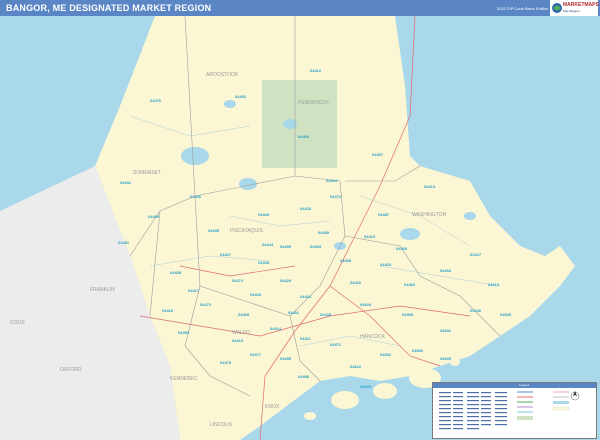 This screenshot has width=600, height=440. Describe the element at coordinates (124, 242) in the screenshot. I see `zip-label: 04481` at that location.